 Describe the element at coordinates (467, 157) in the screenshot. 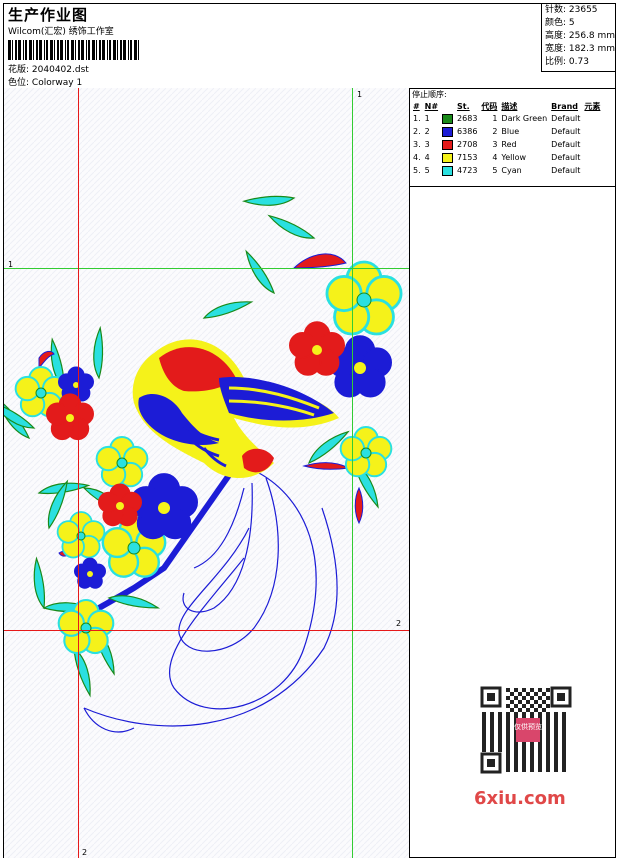

I see `row-code: 7153` at that location.